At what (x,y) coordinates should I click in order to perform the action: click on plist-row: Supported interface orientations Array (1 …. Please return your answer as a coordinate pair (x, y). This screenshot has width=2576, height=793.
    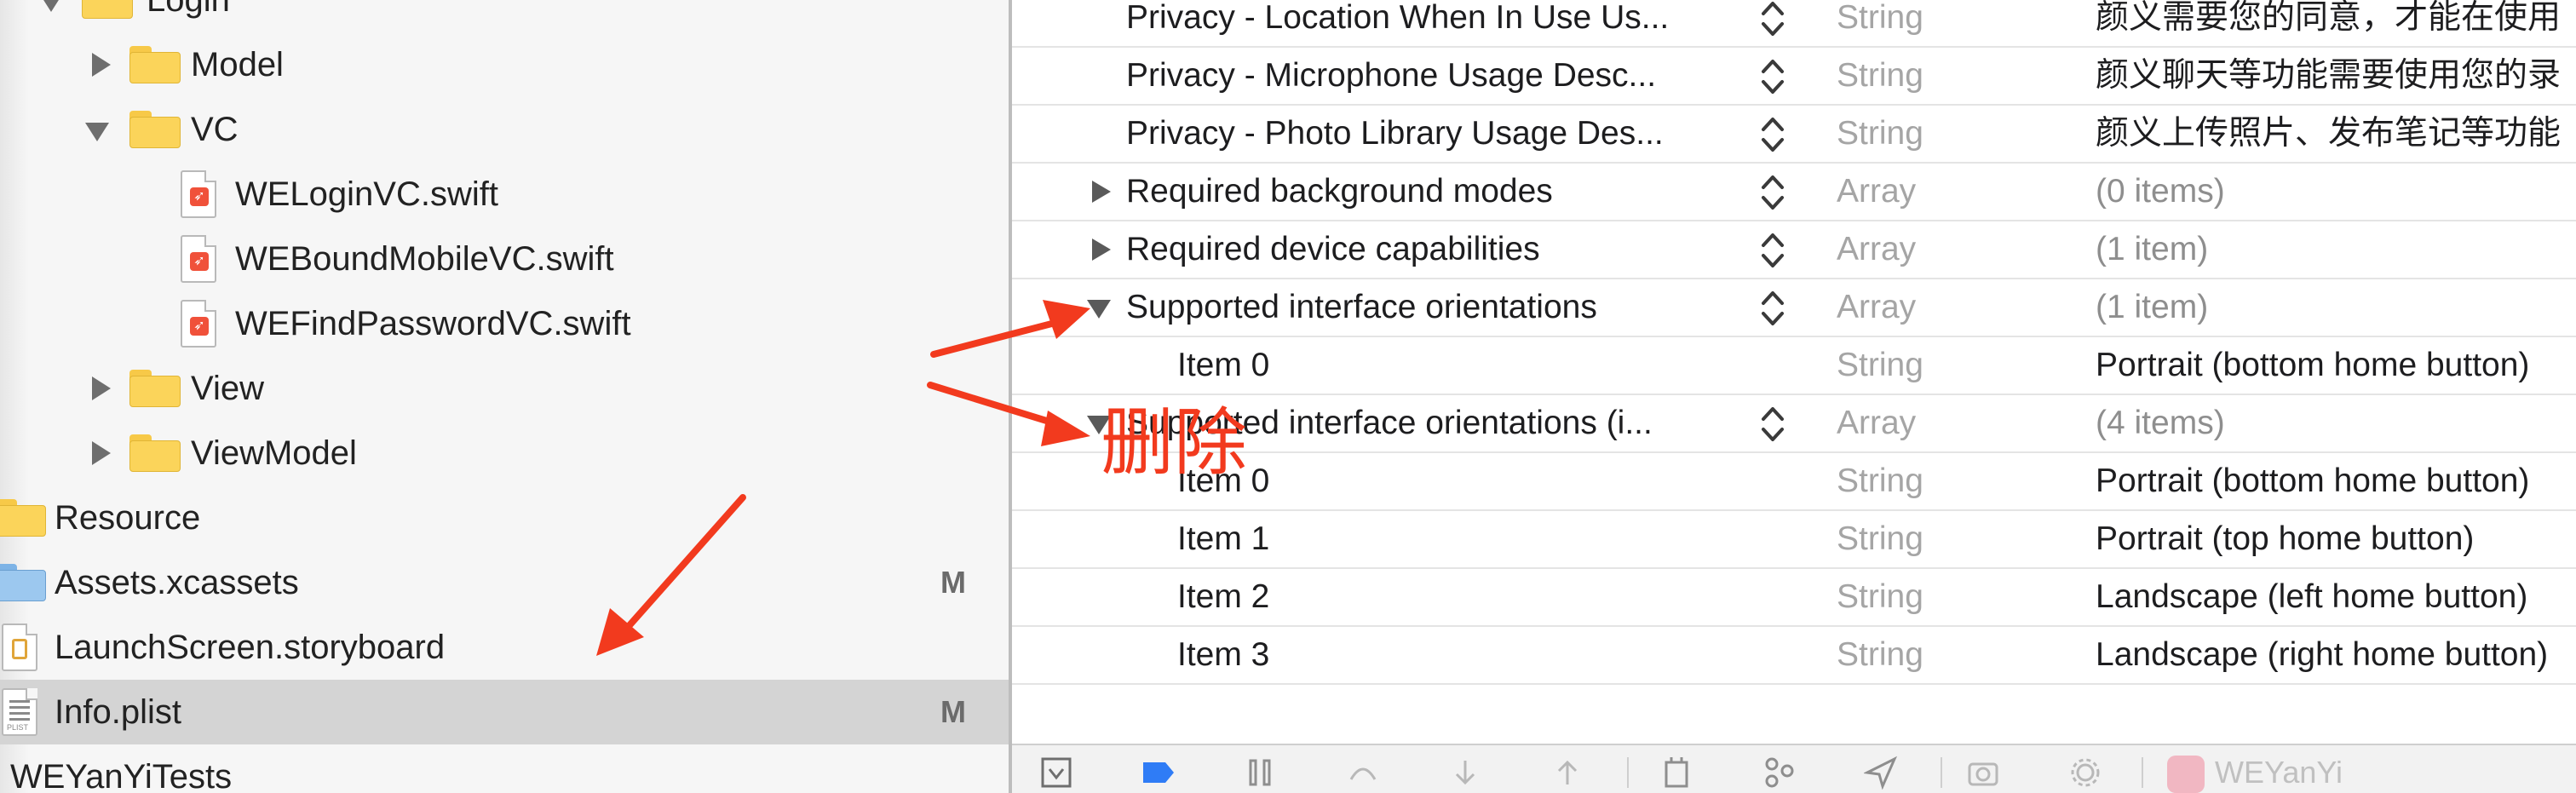
    Looking at the image, I should click on (1794, 308).